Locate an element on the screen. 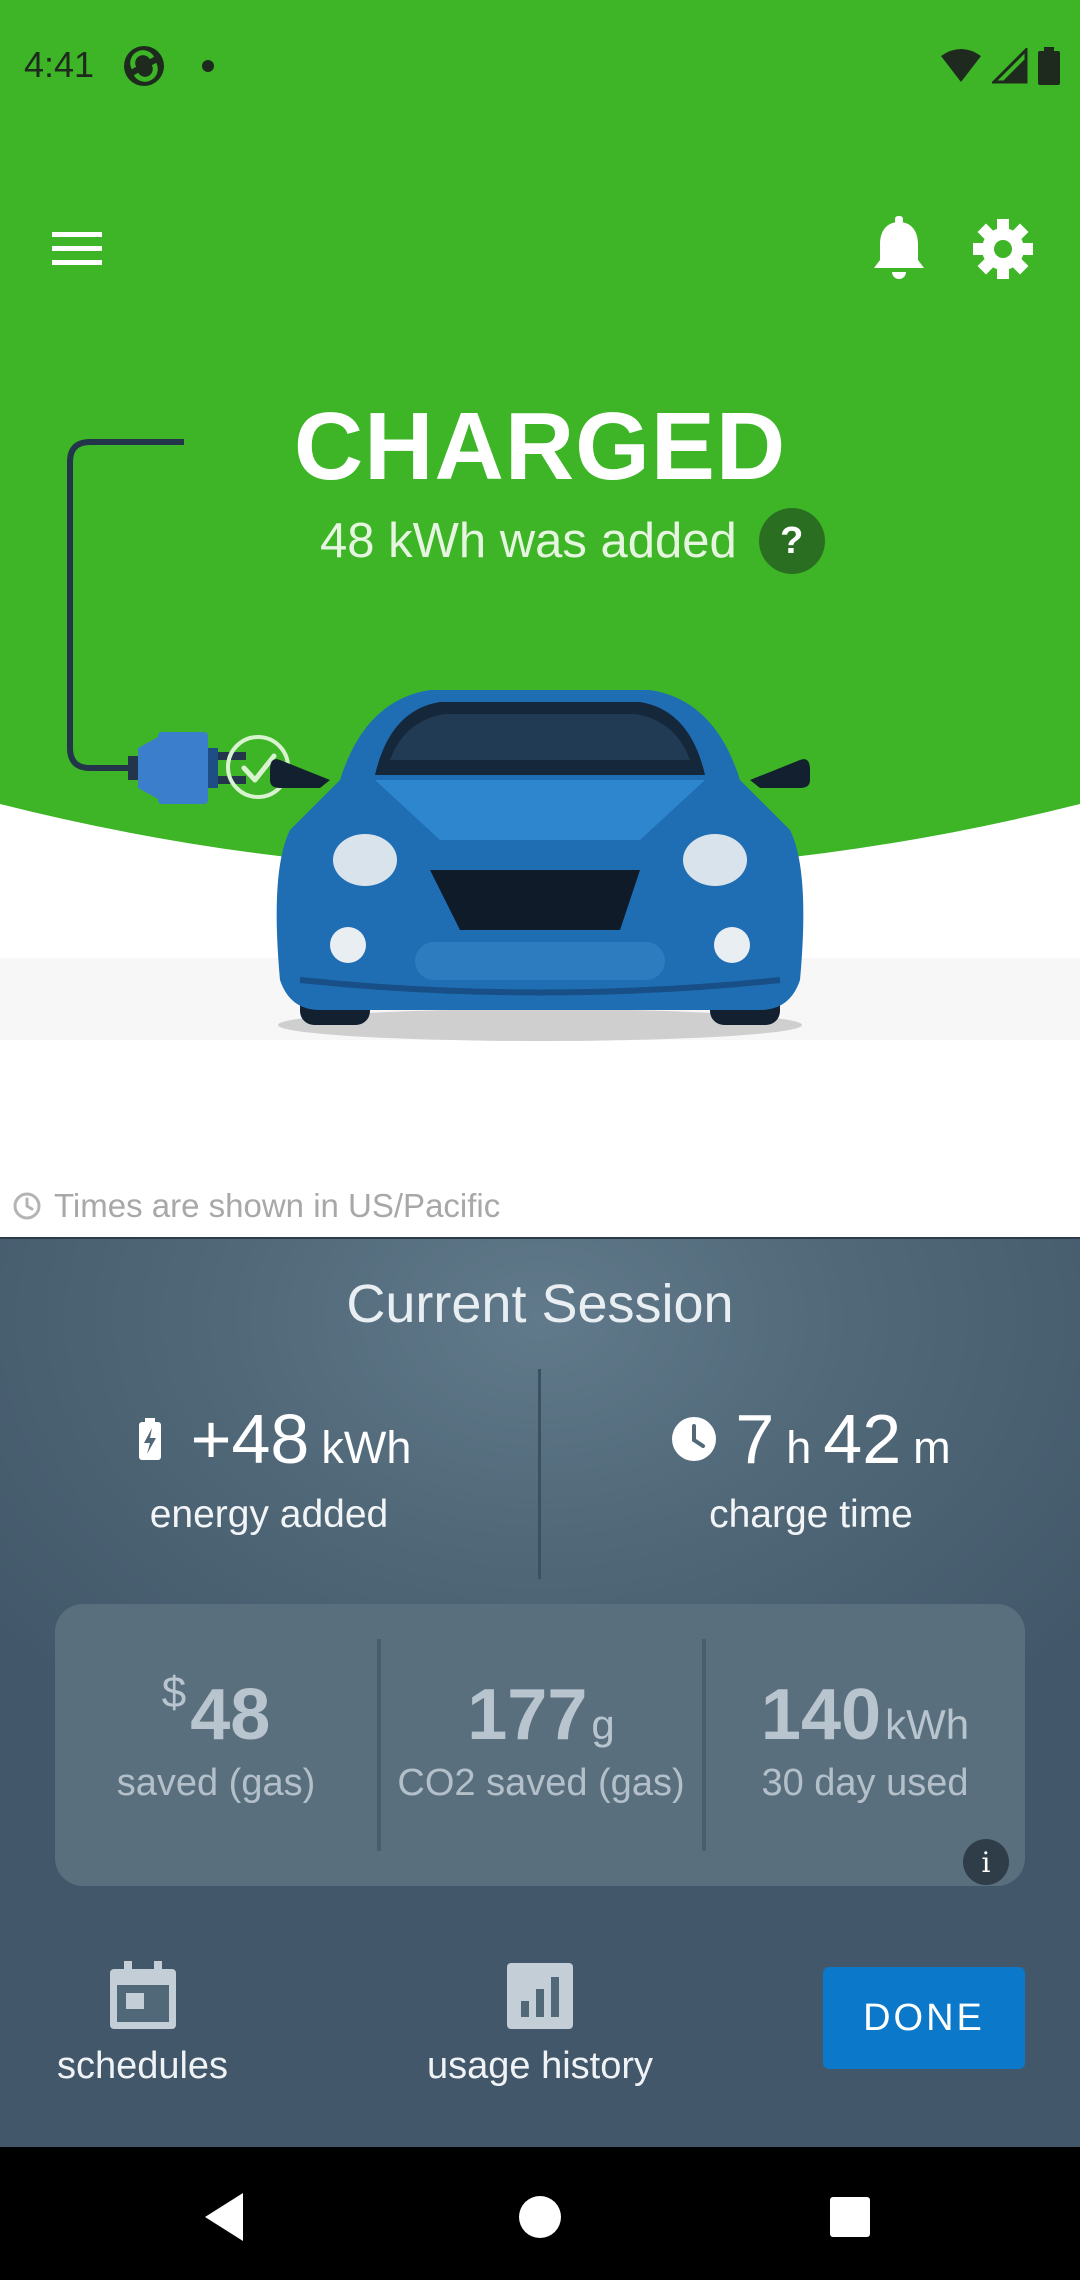 The image size is (1080, 2280). energy-added-label: energy added is located at coordinates (269, 1514).